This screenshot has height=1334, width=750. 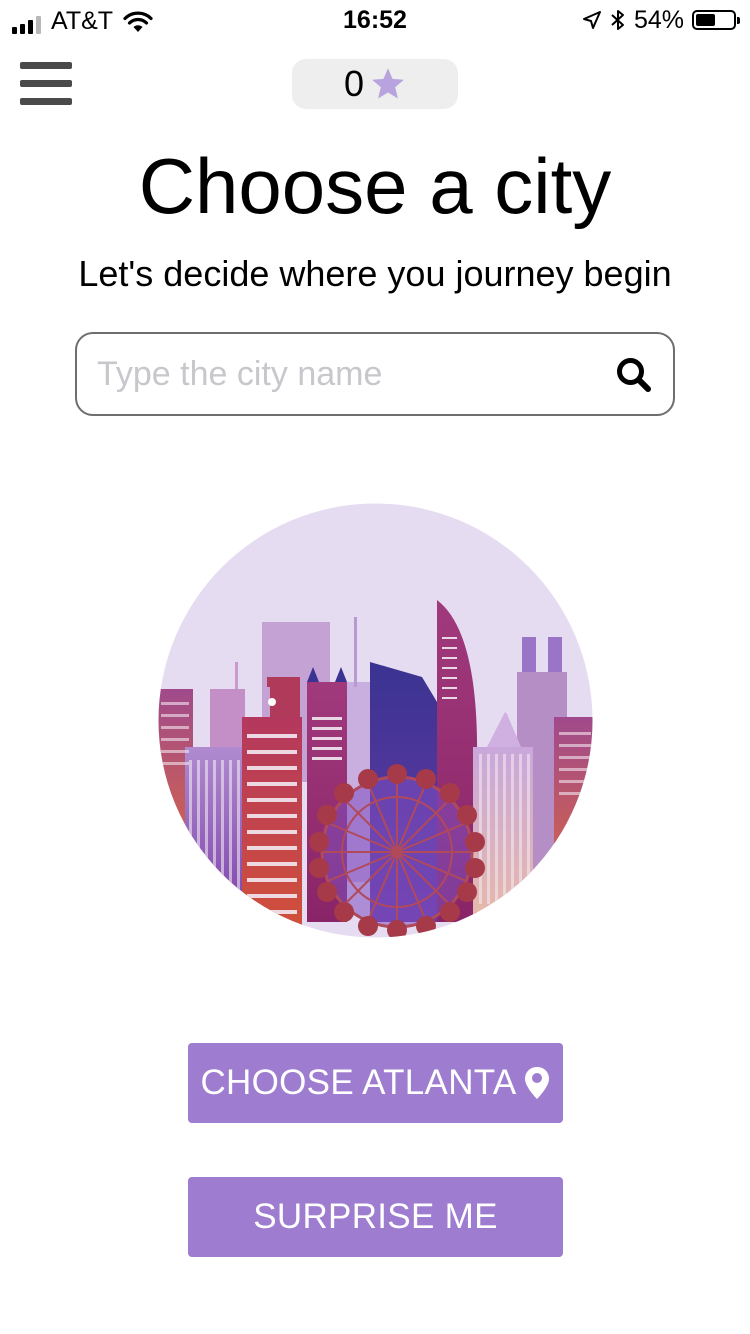 I want to click on choose-city-label: CHOOSE ATLANTA, so click(x=358, y=1082).